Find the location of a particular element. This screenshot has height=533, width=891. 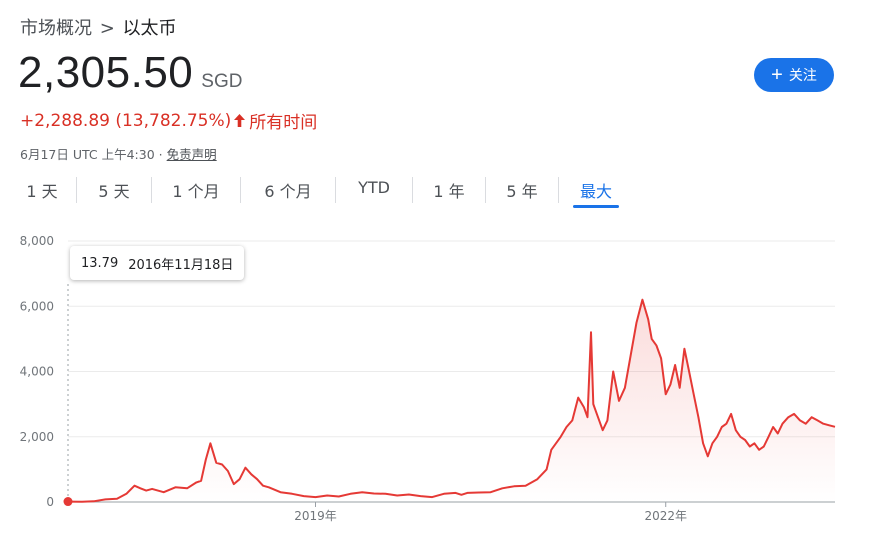

tab-max: 最大 is located at coordinates (596, 189).